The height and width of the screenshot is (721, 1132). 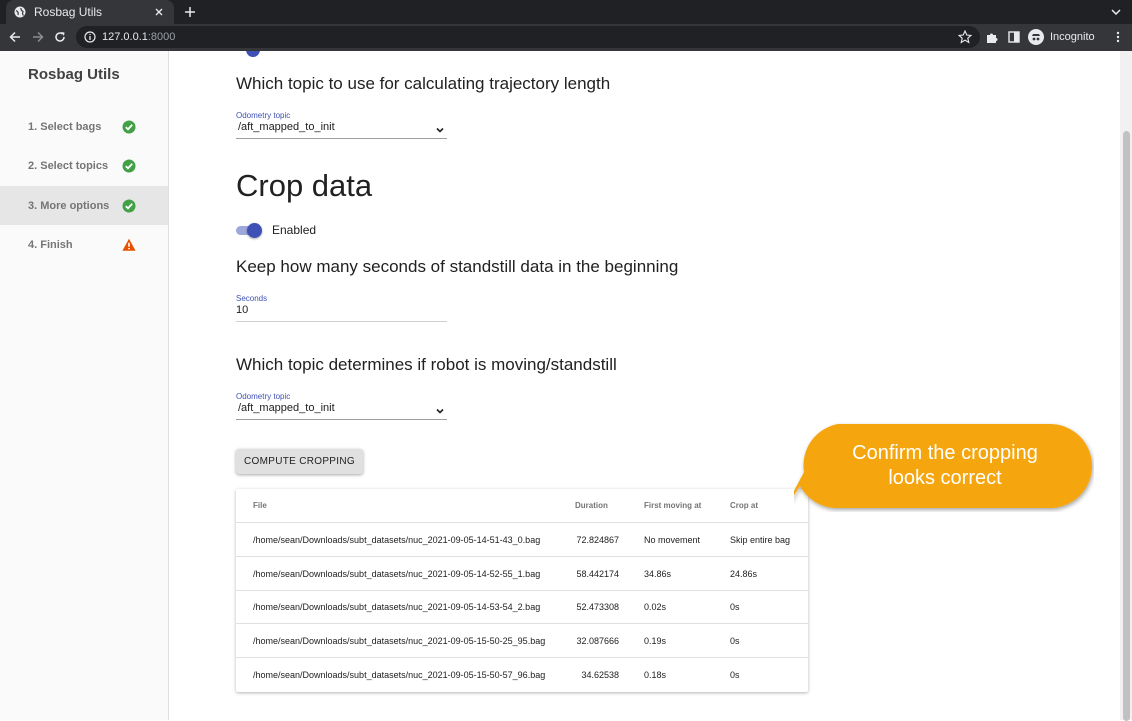 I want to click on extensions-puzzle-icon, so click(x=992, y=37).